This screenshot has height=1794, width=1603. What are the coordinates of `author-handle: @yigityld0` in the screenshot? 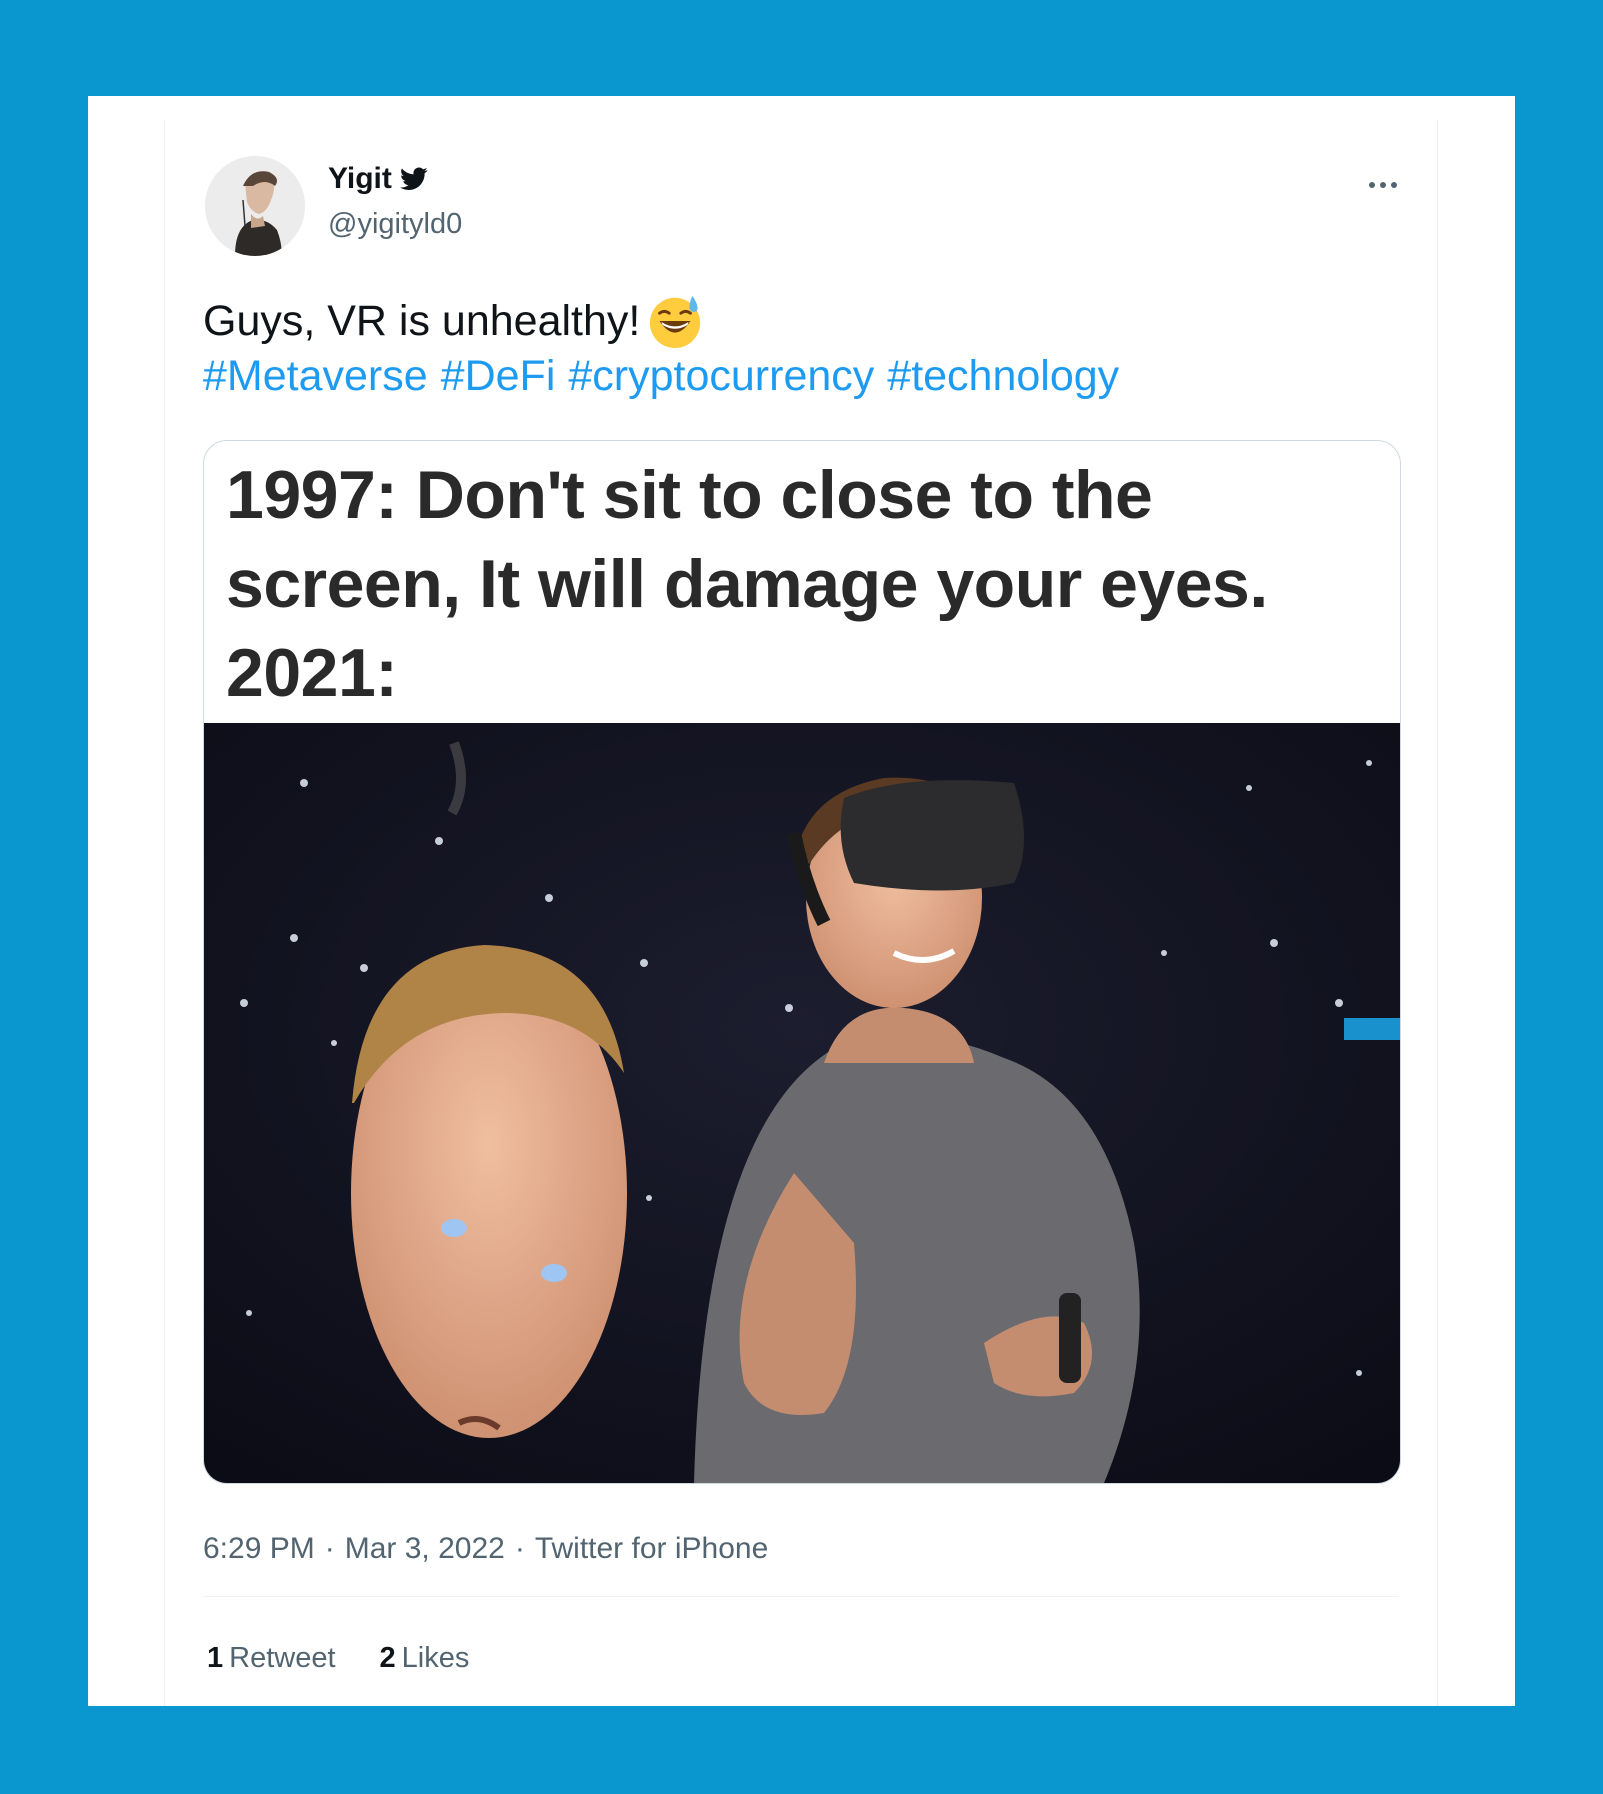 It's located at (395, 224).